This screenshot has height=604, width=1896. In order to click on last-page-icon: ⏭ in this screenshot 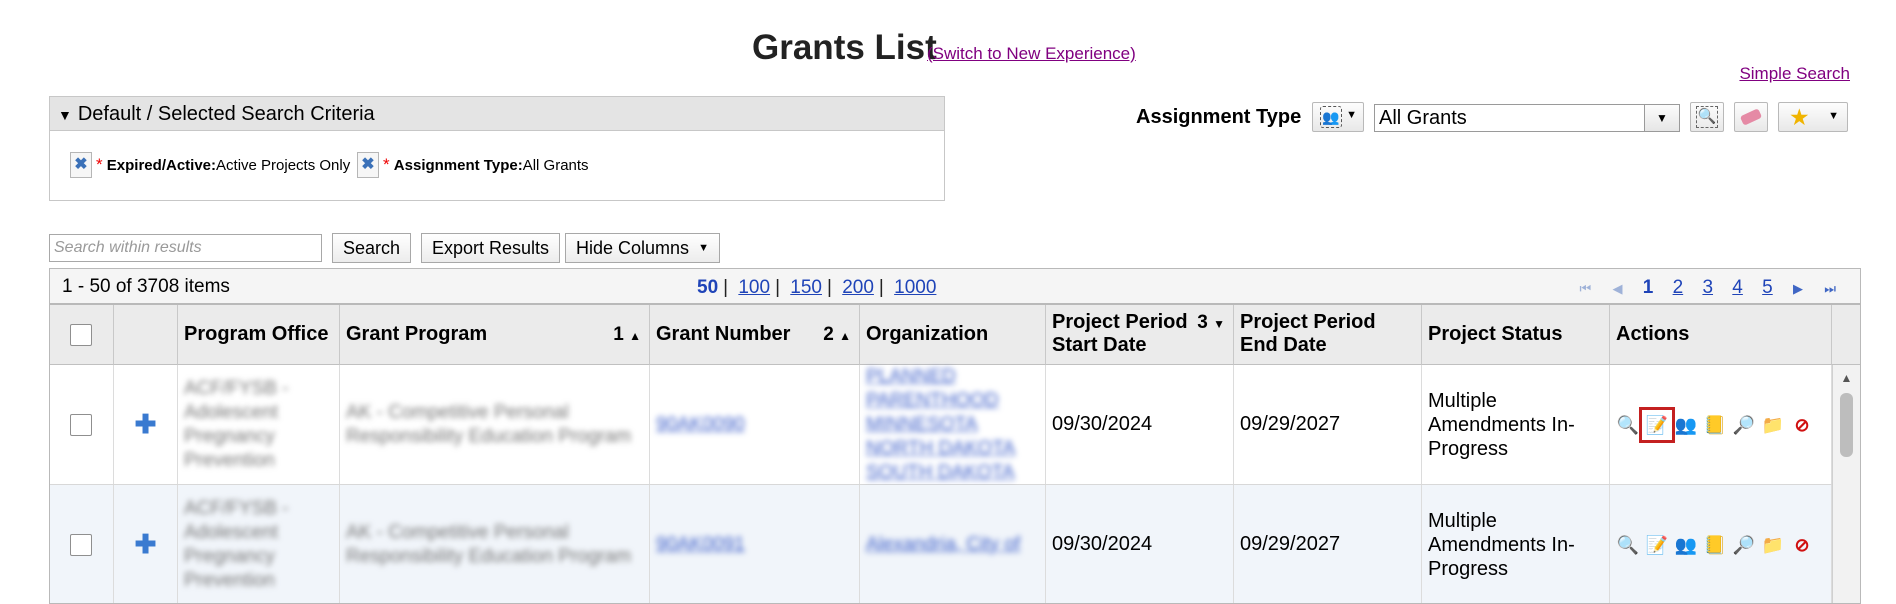, I will do `click(1830, 288)`.